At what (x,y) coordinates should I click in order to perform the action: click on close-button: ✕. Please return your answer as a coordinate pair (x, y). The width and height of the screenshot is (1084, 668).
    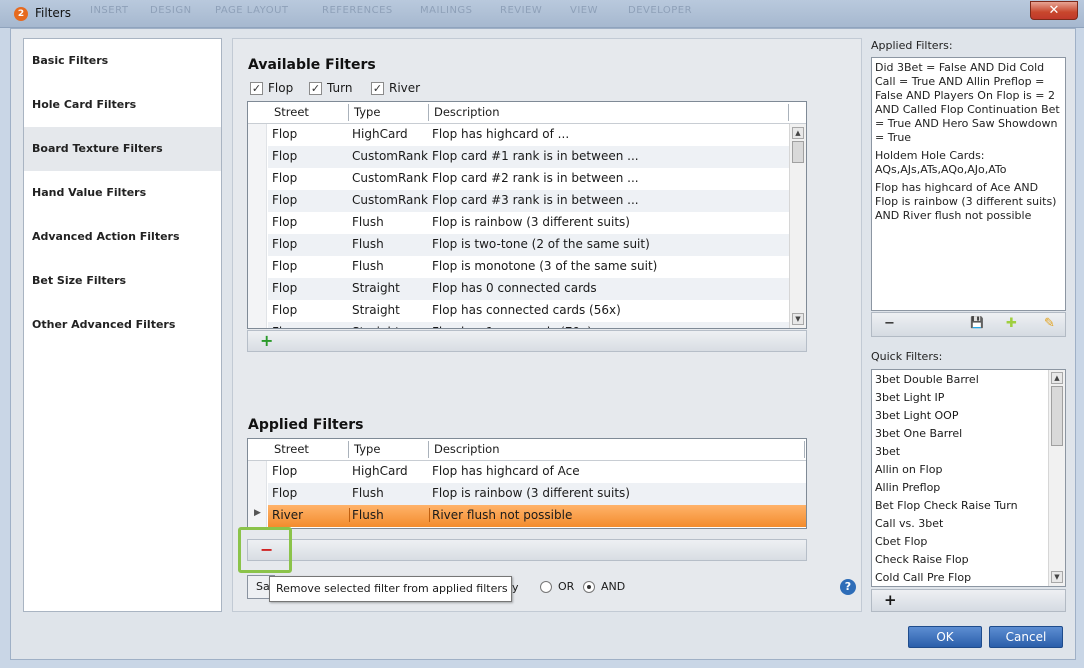
    Looking at the image, I should click on (1054, 10).